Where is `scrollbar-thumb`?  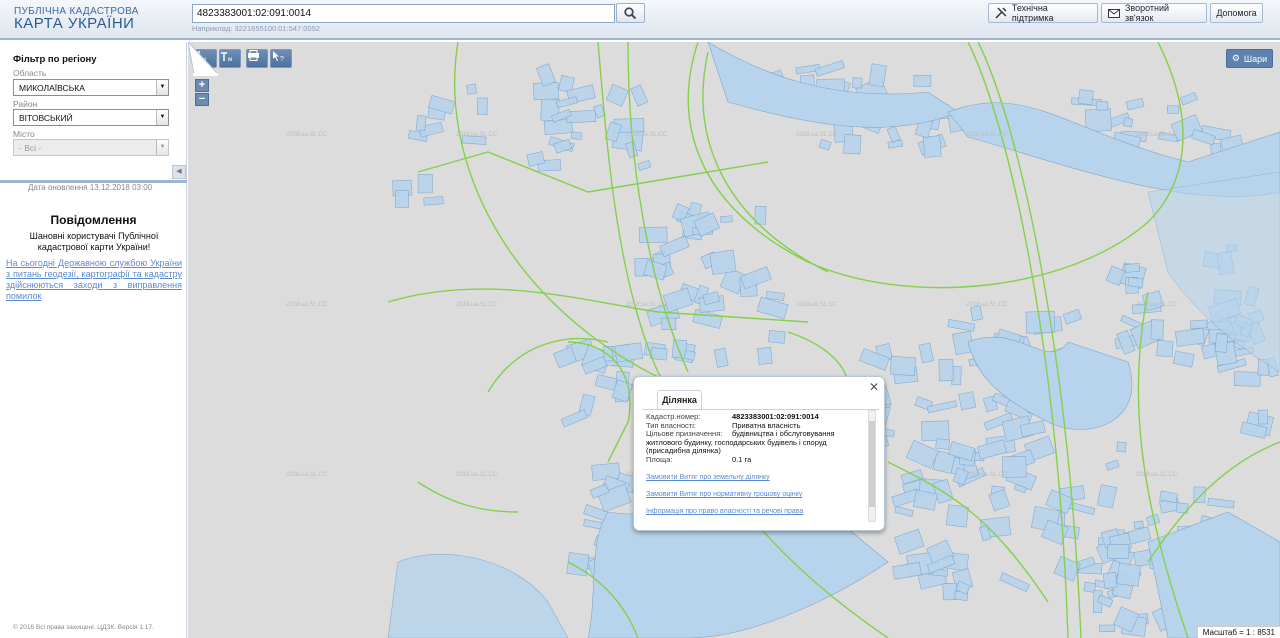 scrollbar-thumb is located at coordinates (872, 464).